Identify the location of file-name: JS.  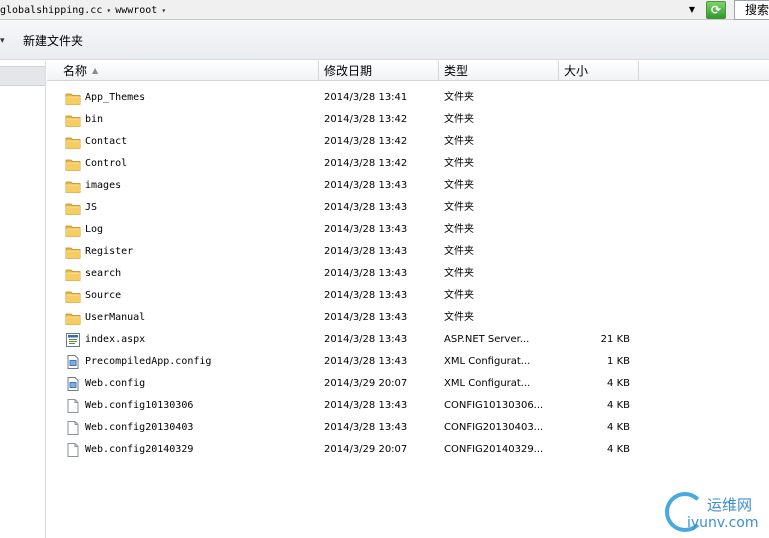
(91, 207).